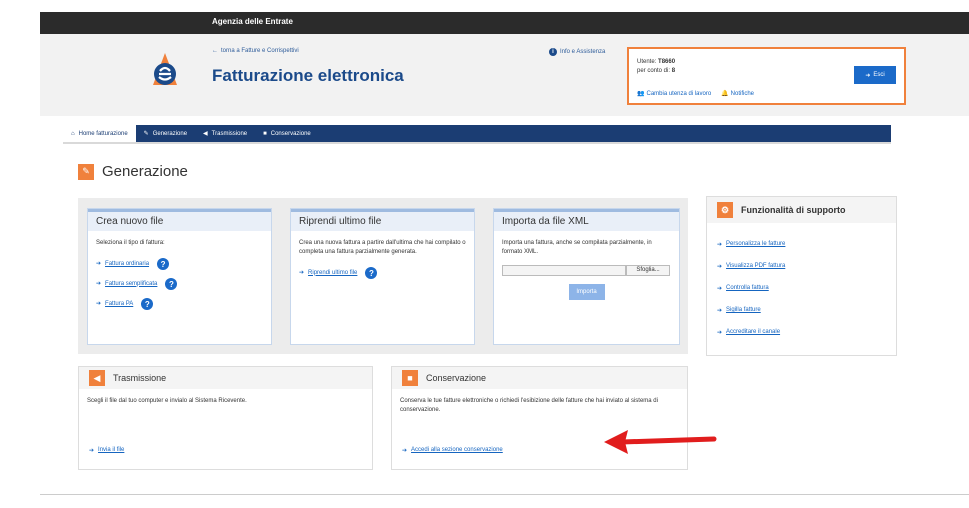  I want to click on esci-button: ➜ Esci, so click(875, 75).